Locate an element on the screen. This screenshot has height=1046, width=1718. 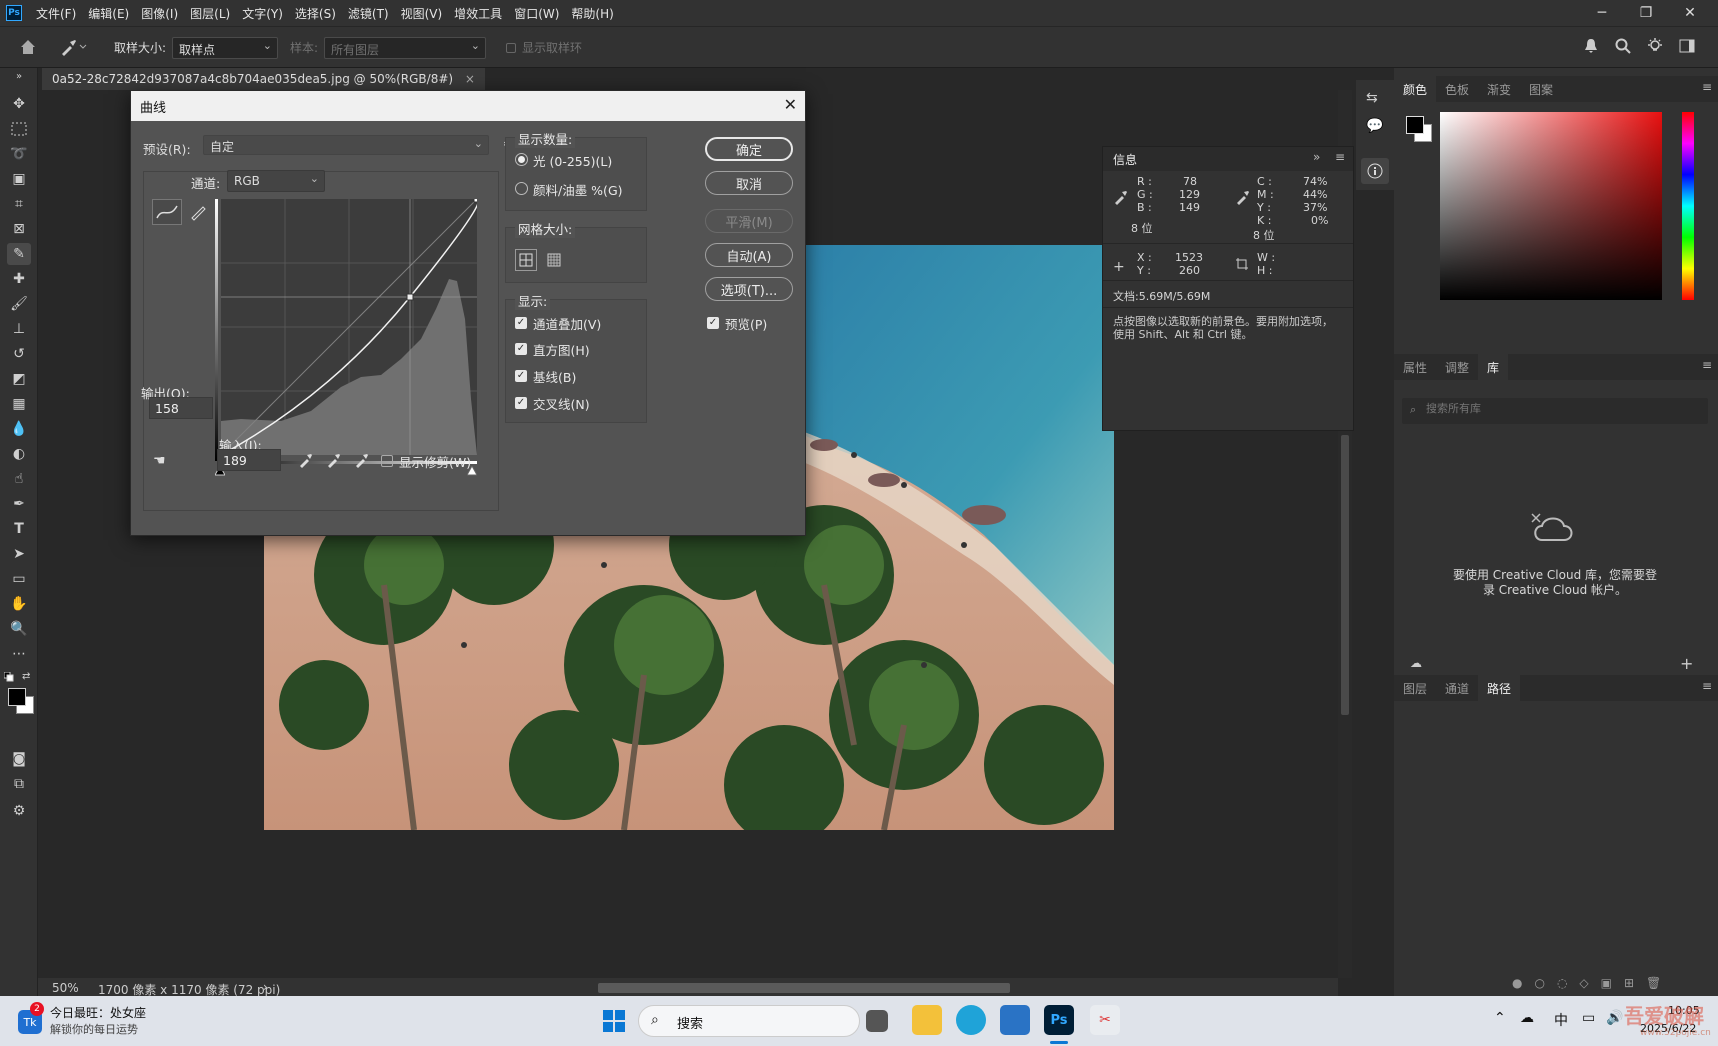
workspace-layout-icon is located at coordinates (1688, 47).